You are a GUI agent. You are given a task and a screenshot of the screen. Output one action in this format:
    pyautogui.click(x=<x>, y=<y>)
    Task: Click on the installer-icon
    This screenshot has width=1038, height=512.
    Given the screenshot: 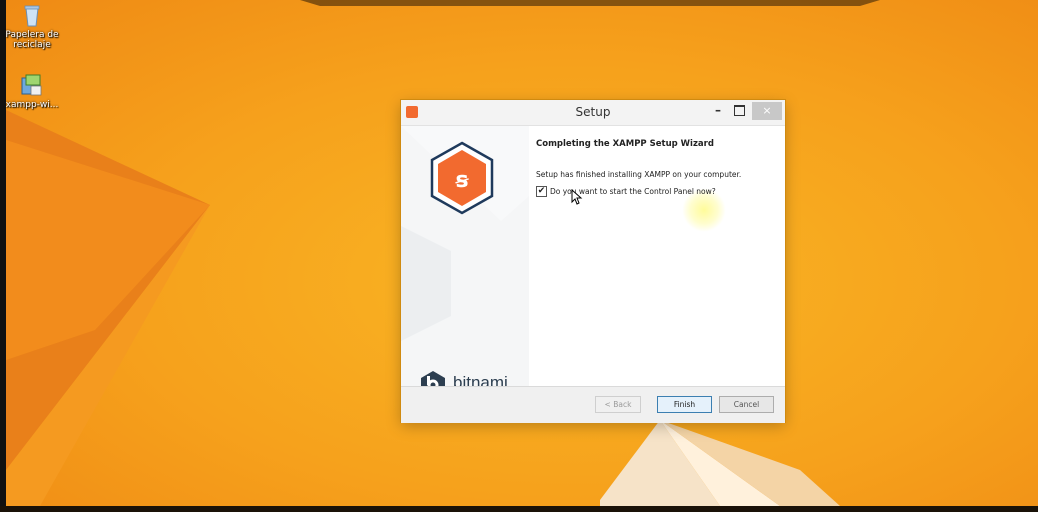 What is the action you would take?
    pyautogui.click(x=32, y=85)
    